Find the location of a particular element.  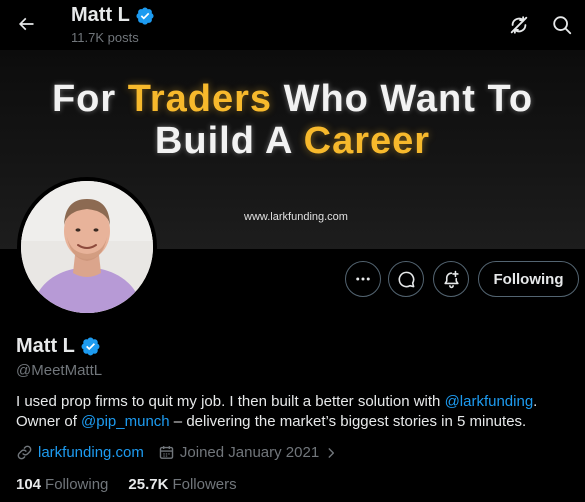

more-button is located at coordinates (363, 279).